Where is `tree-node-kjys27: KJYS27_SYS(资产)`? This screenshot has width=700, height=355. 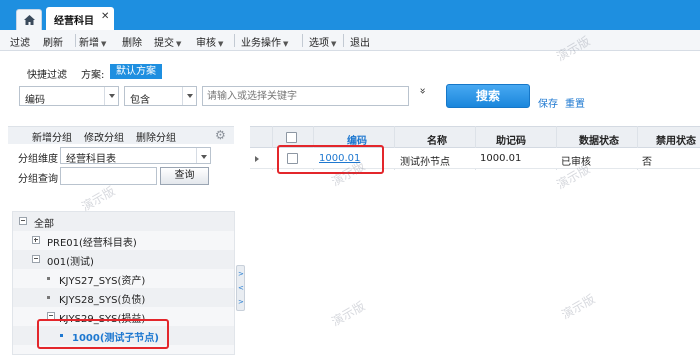
tree-node-kjys27: KJYS27_SYS(资产) is located at coordinates (123, 278).